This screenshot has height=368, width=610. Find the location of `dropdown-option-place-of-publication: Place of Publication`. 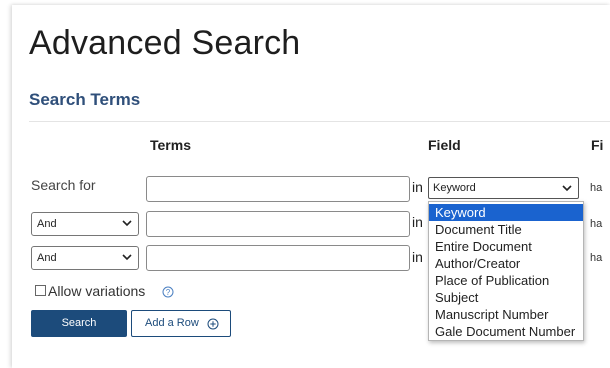

dropdown-option-place-of-publication: Place of Publication is located at coordinates (506, 280).